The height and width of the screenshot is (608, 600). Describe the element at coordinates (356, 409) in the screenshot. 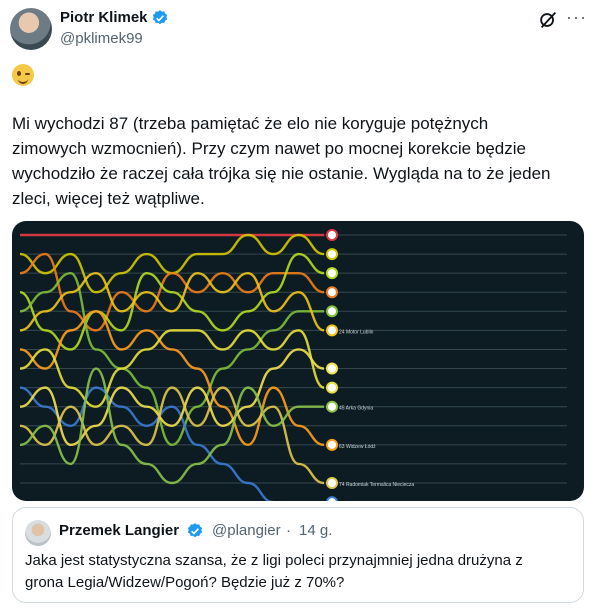

I see `team-label: 45 Arka Gdynia` at that location.